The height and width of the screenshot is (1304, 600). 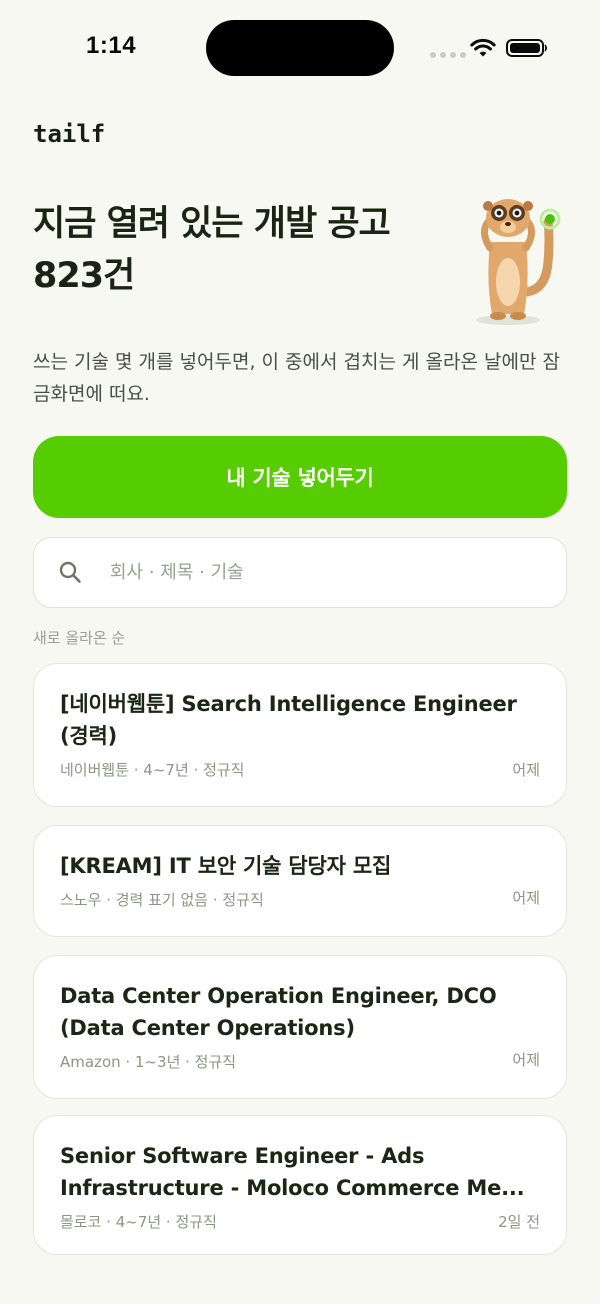 I want to click on battery-icon, so click(x=526, y=48).